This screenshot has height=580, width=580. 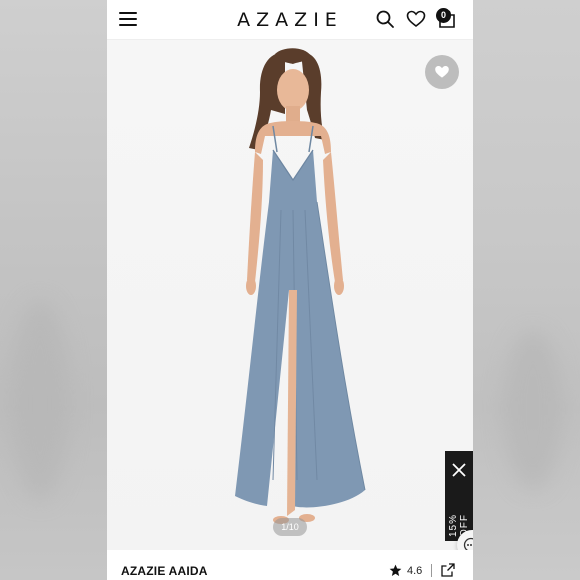 I want to click on divider, so click(x=431, y=570).